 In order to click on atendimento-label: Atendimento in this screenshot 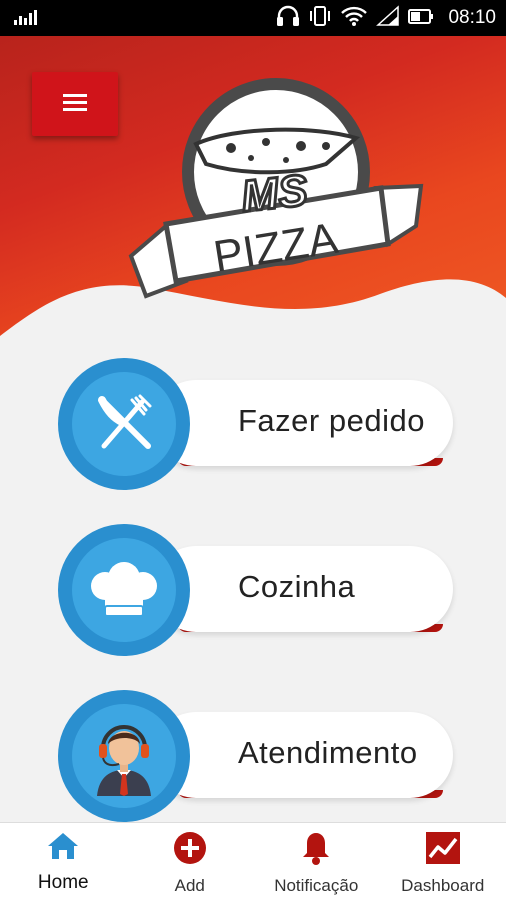, I will do `click(328, 752)`.